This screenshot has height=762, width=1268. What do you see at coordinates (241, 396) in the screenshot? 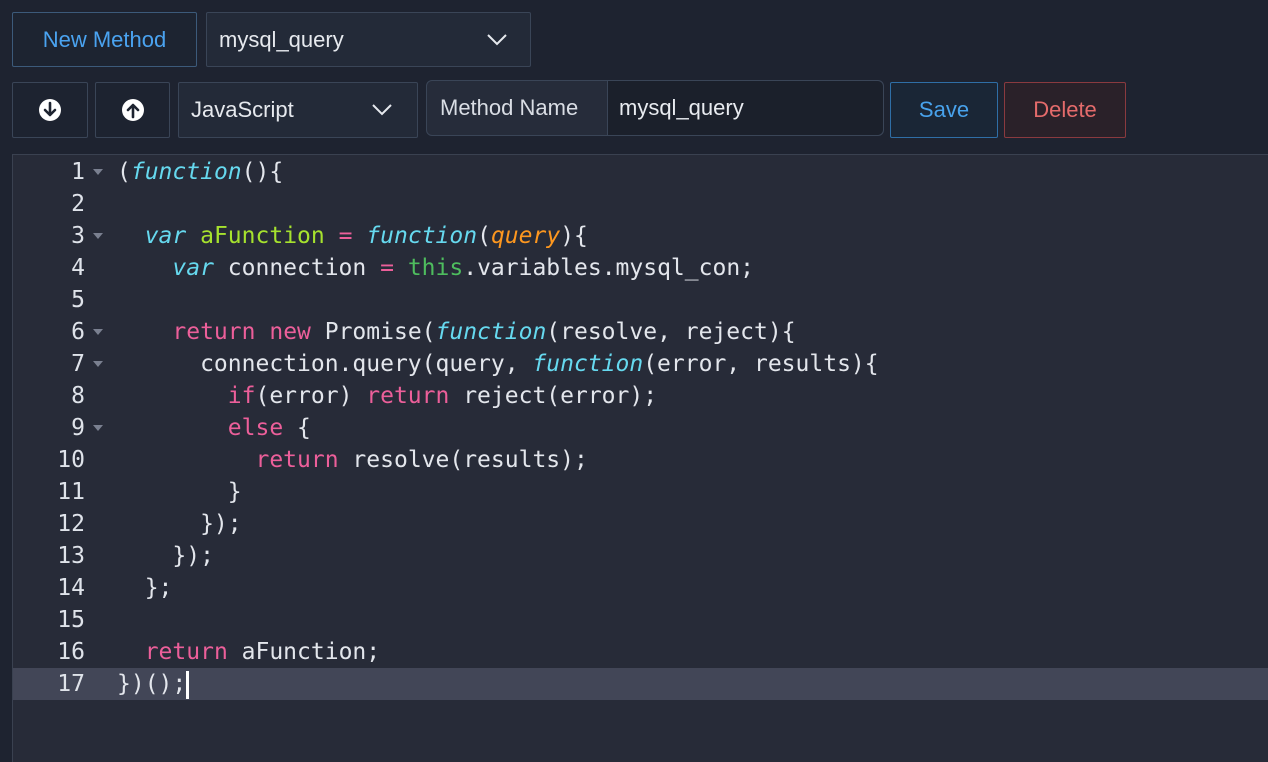
I see `code-token: if` at bounding box center [241, 396].